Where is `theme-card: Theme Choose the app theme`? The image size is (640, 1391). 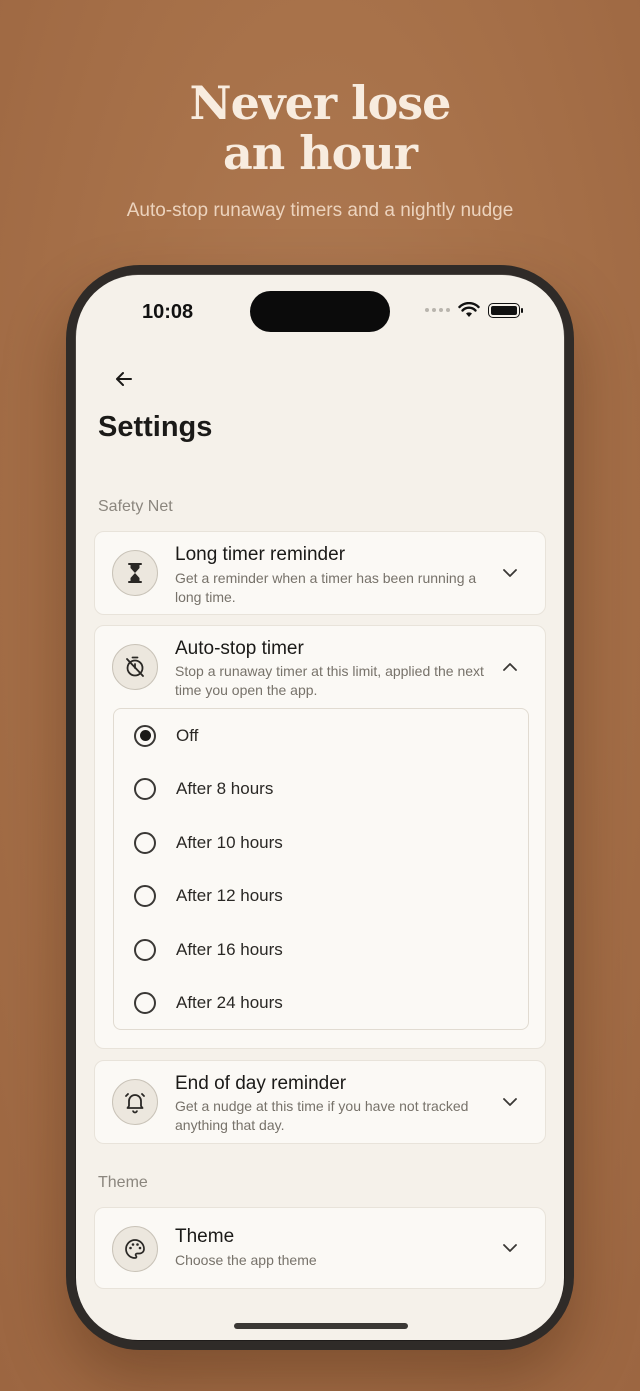 theme-card: Theme Choose the app theme is located at coordinates (320, 1248).